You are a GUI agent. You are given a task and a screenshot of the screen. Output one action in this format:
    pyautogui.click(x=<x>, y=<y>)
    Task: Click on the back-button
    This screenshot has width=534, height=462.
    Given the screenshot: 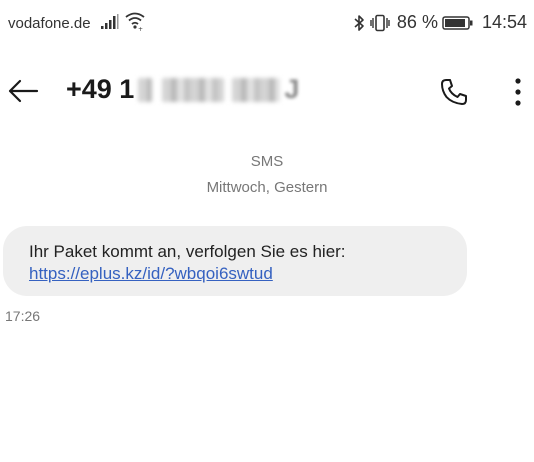 What is the action you would take?
    pyautogui.click(x=23, y=91)
    